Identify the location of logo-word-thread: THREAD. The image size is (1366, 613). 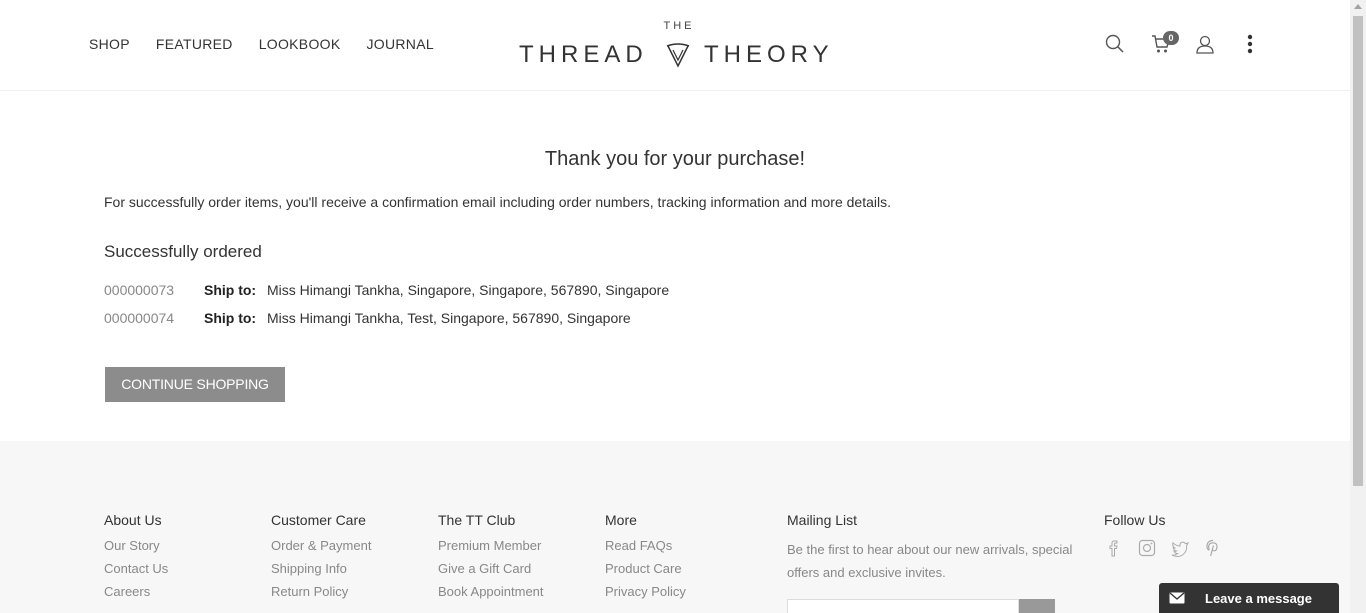
(583, 54).